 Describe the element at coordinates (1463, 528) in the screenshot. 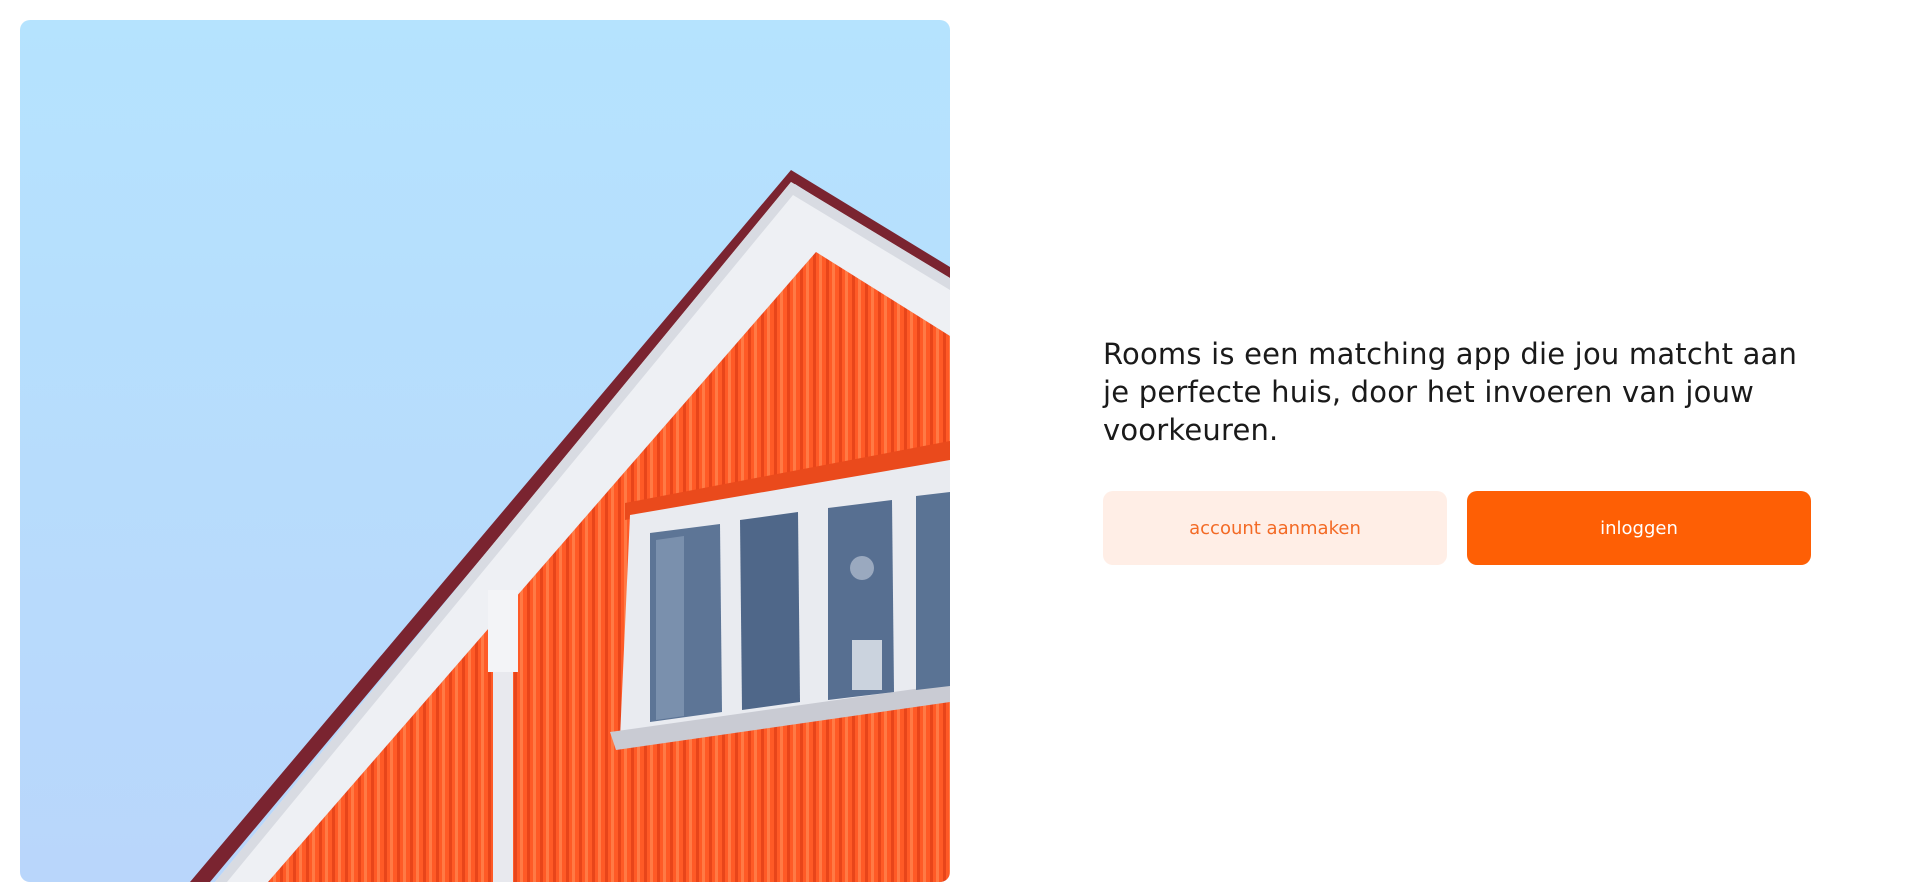

I see `auth-actions: account aanmaken inloggen` at that location.